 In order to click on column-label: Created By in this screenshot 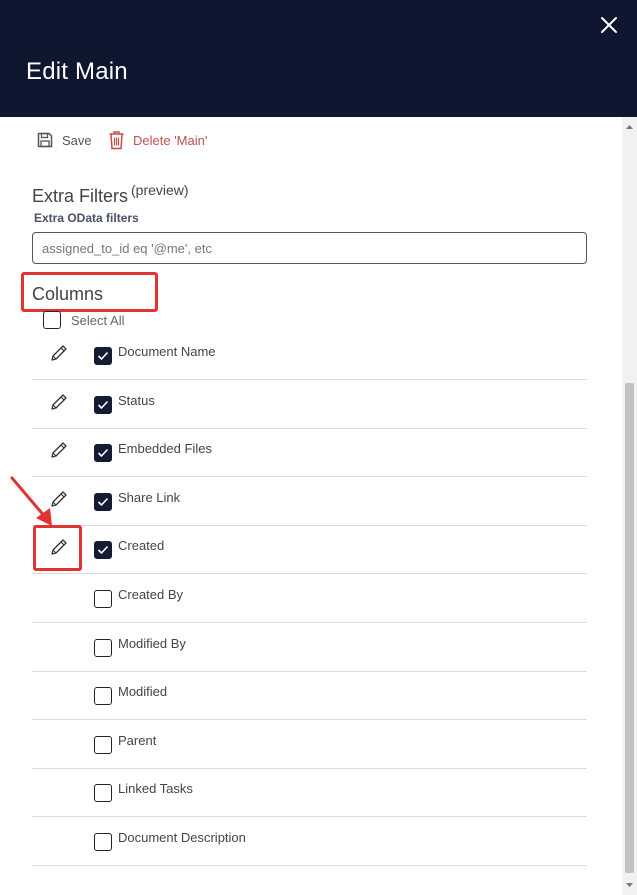, I will do `click(151, 594)`.